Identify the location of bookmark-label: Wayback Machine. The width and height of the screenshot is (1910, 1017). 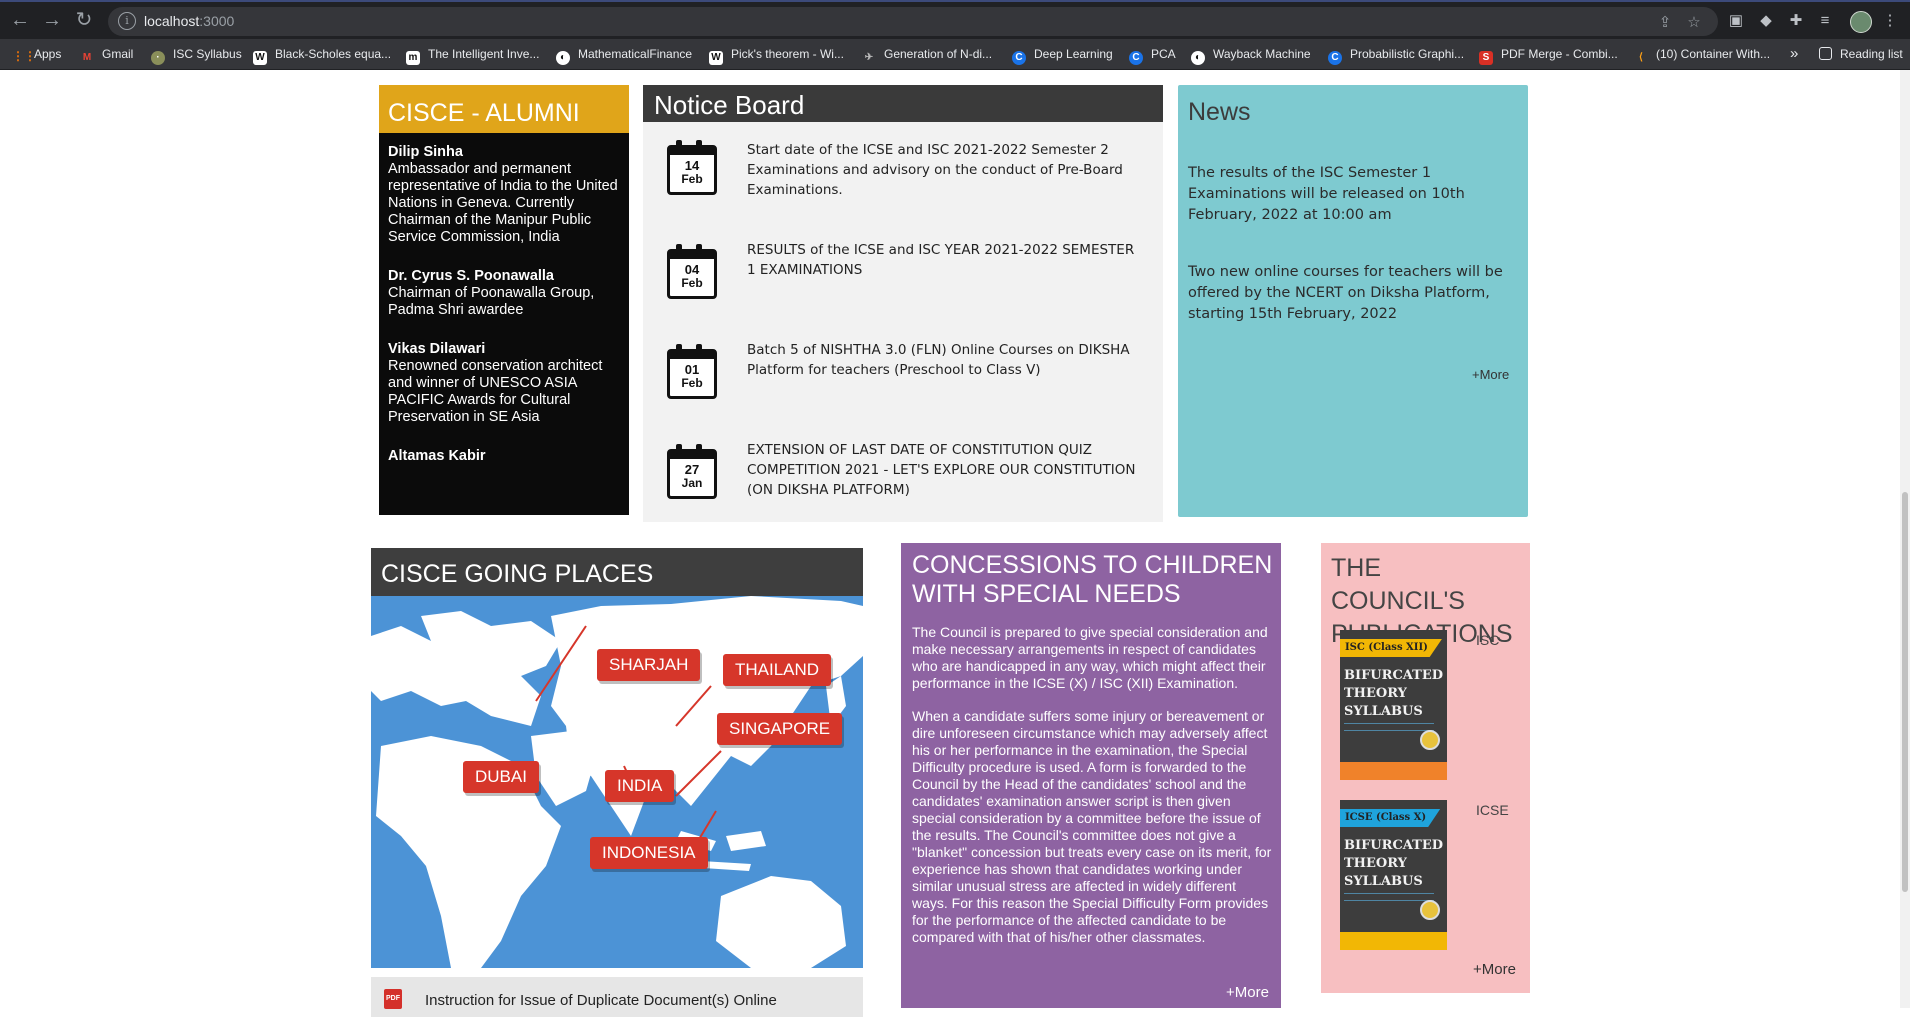
(1262, 54).